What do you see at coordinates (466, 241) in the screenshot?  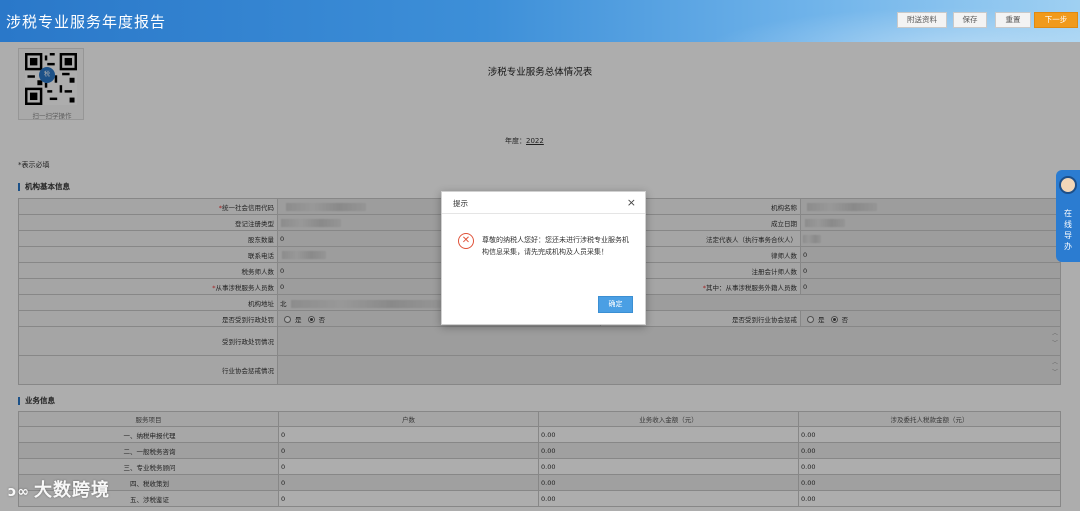 I see `error-icon: ✕` at bounding box center [466, 241].